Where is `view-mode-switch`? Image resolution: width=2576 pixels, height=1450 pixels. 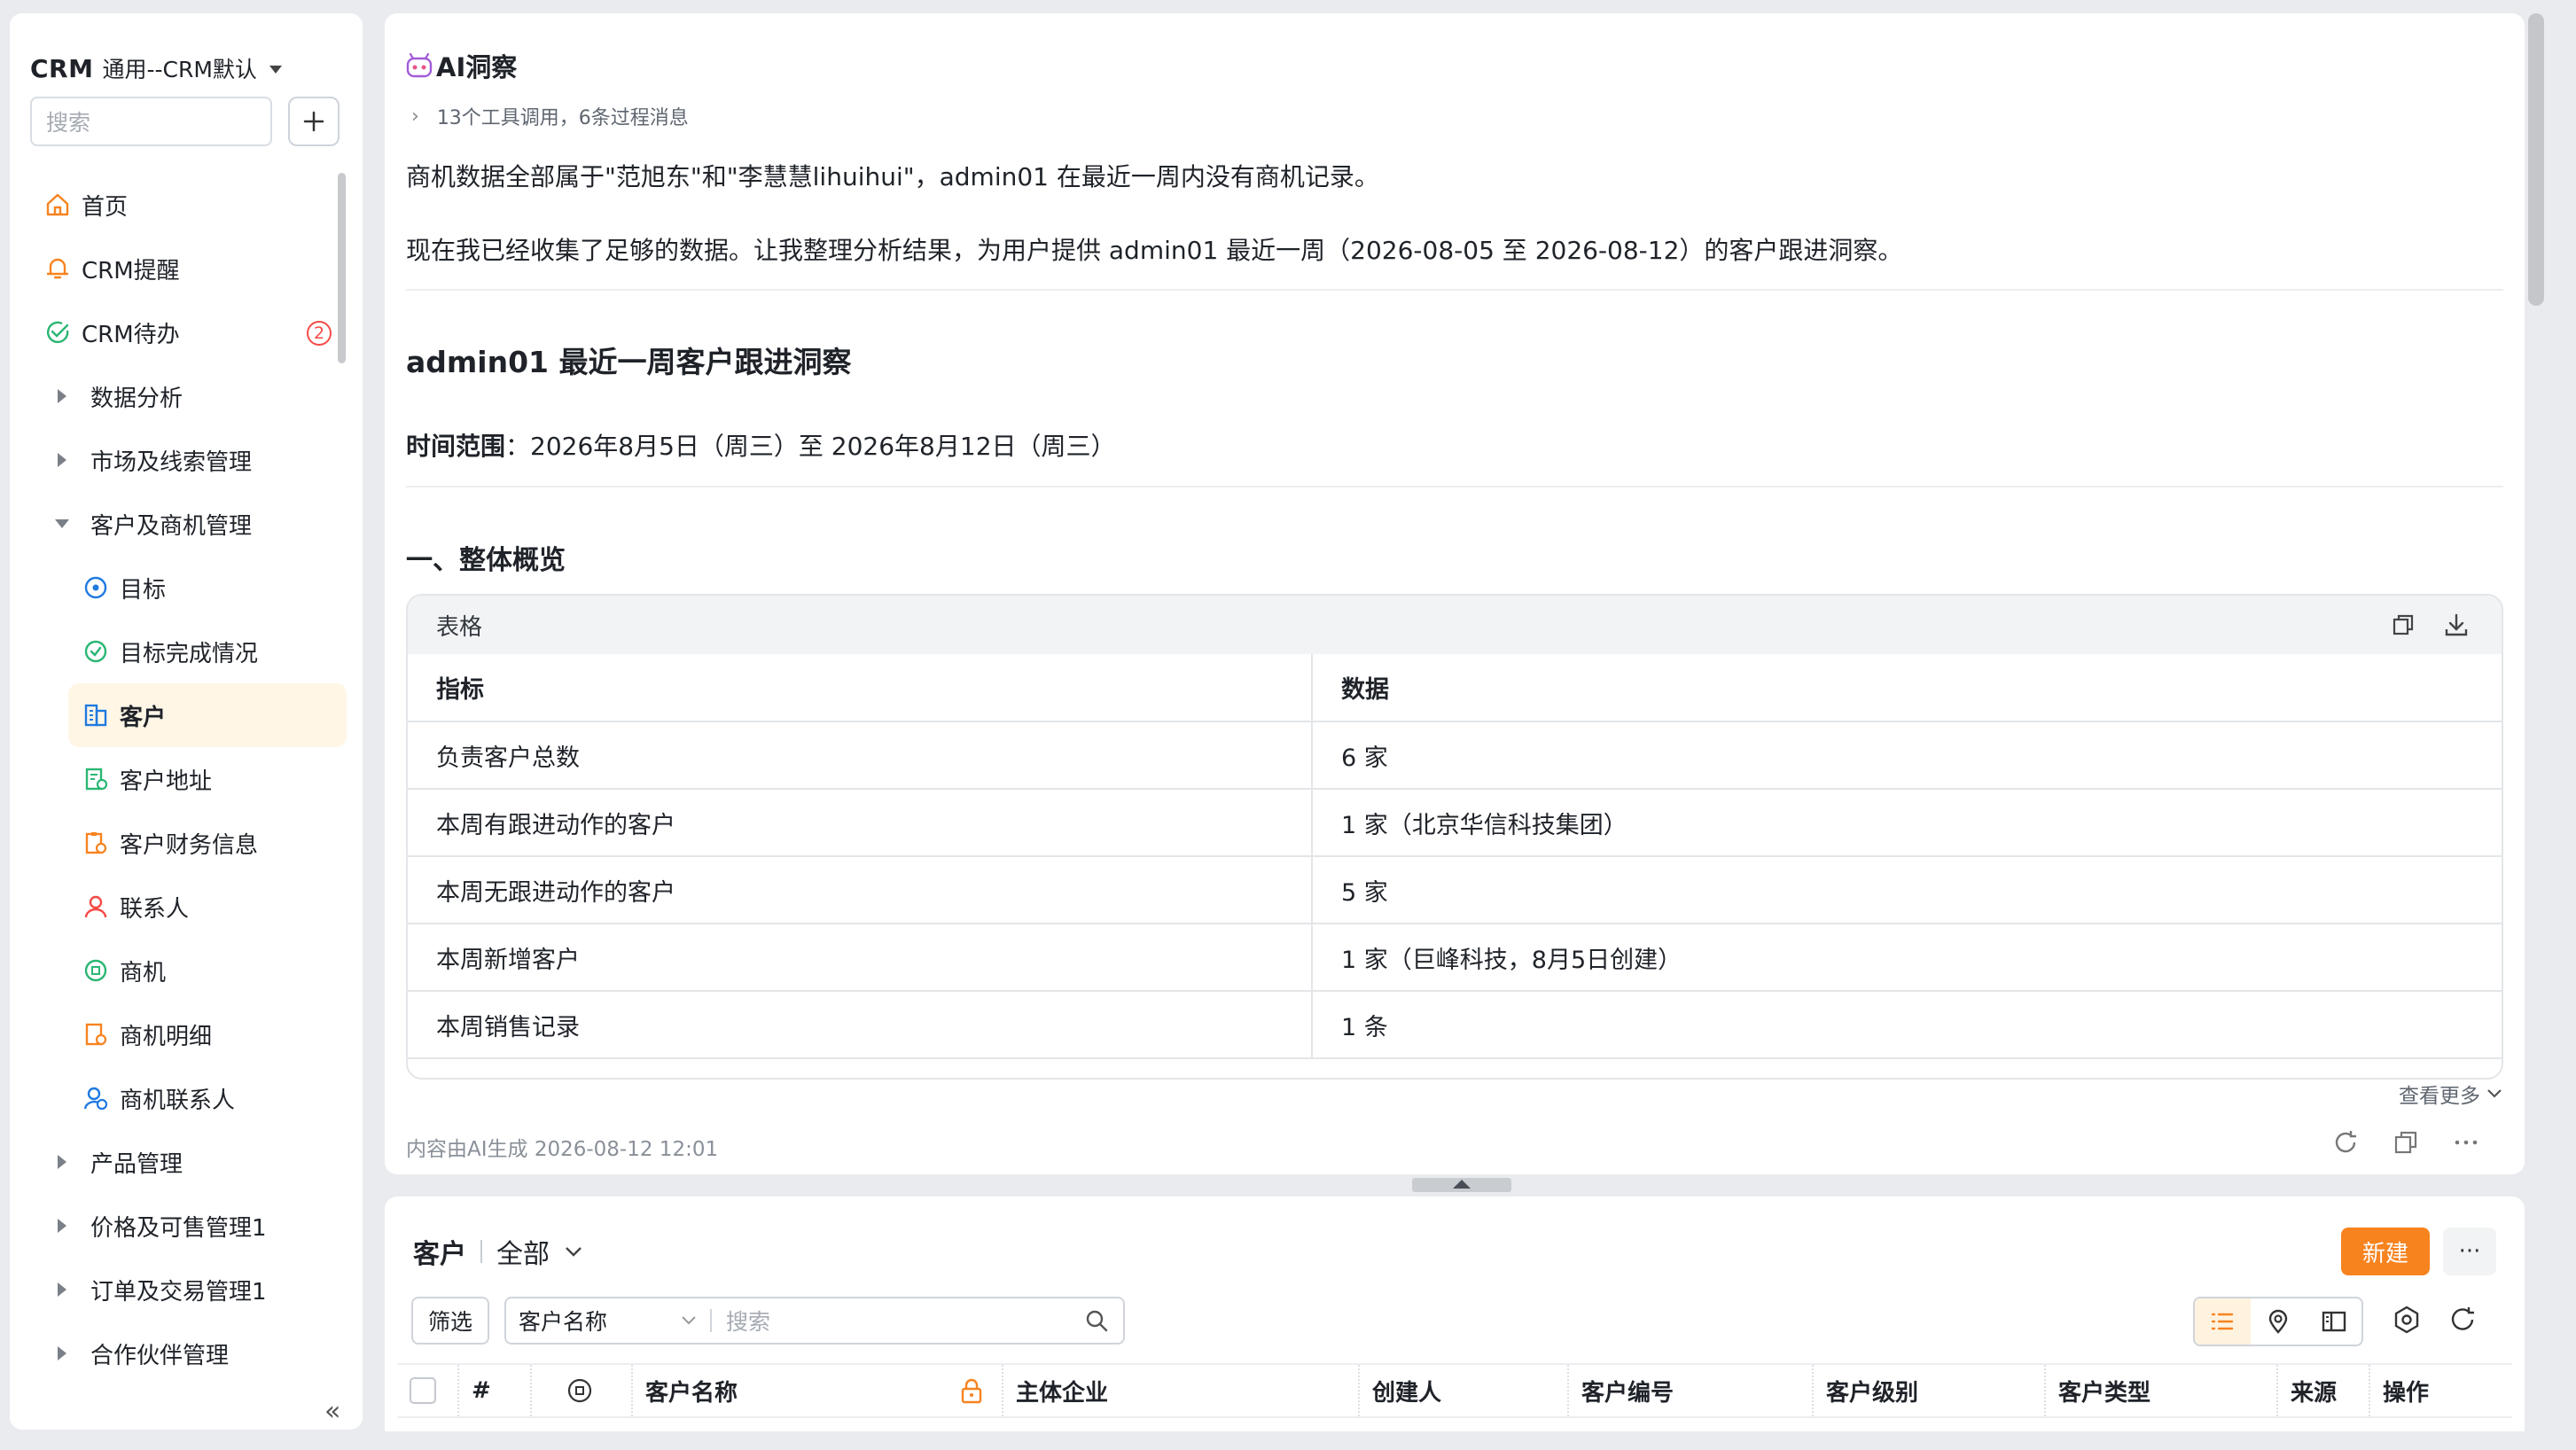
view-mode-switch is located at coordinates (2278, 1321).